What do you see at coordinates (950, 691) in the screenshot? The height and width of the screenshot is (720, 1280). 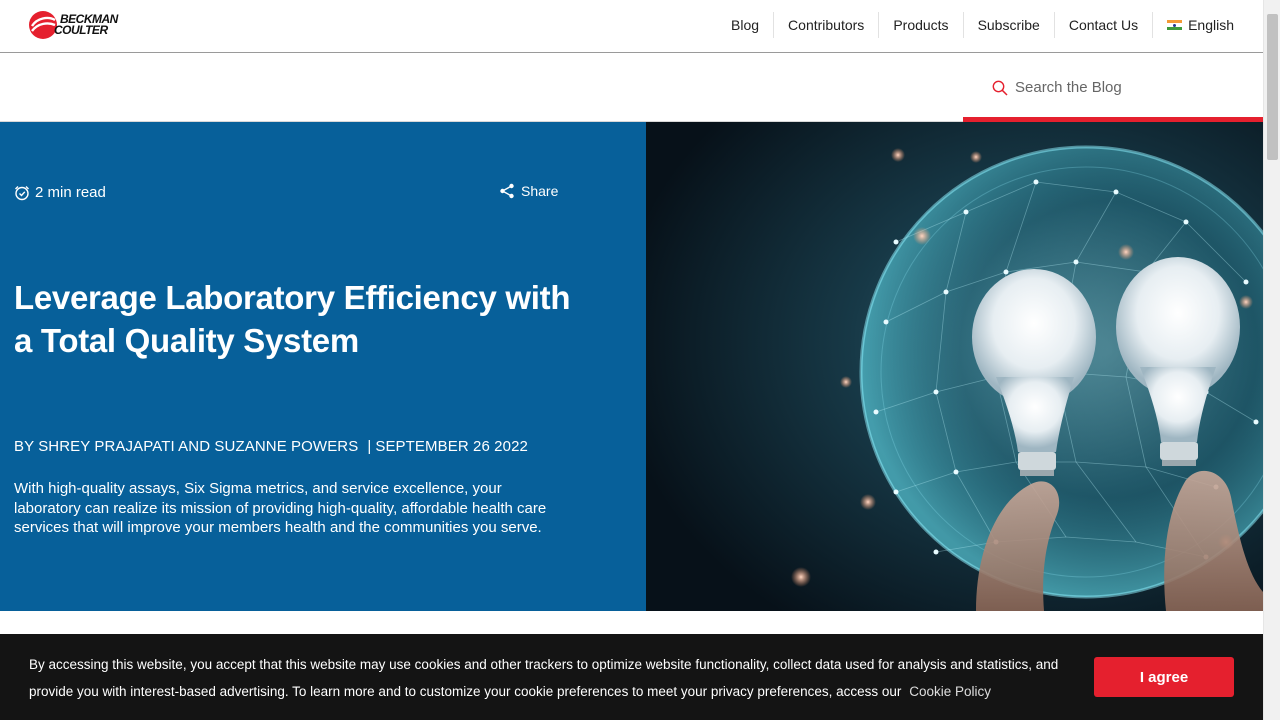 I see `cookie-policy-link: Cookie Policy` at bounding box center [950, 691].